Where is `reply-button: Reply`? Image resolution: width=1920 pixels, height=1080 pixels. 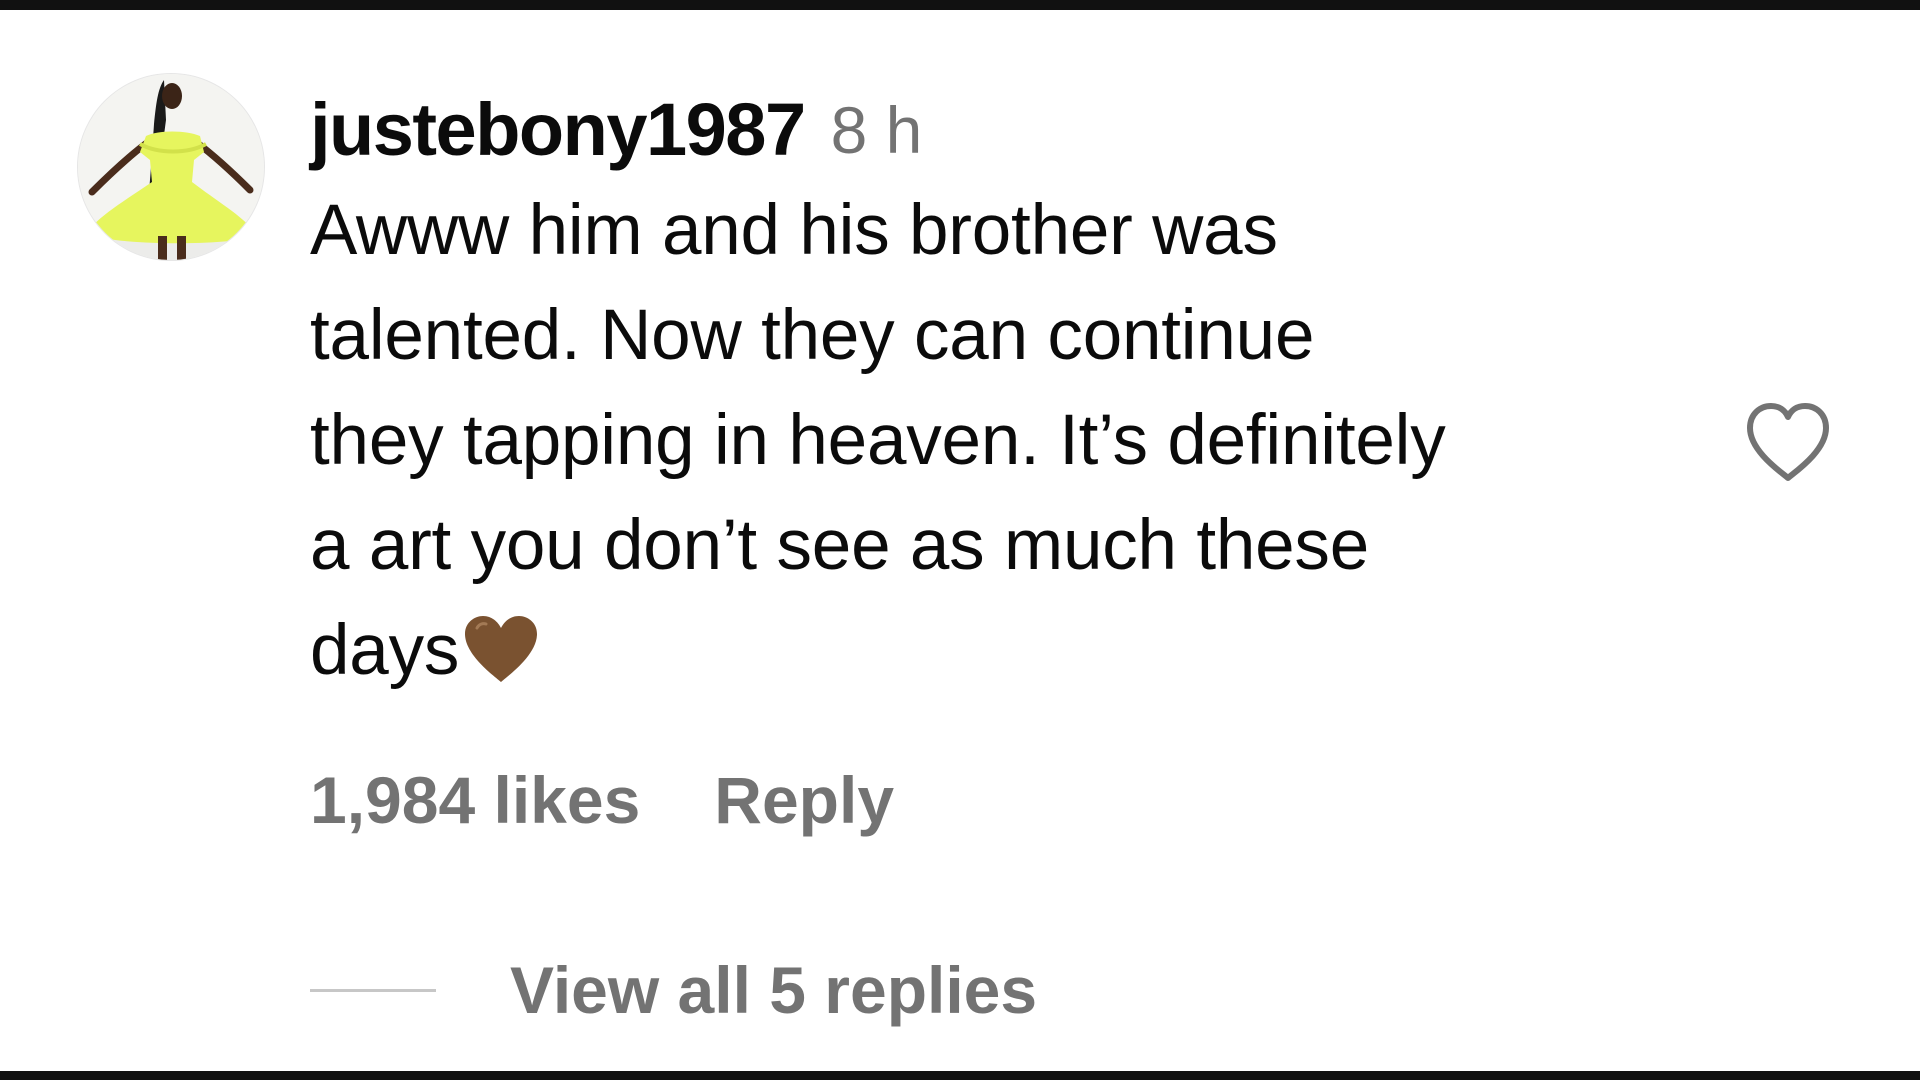
reply-button: Reply is located at coordinates (804, 800).